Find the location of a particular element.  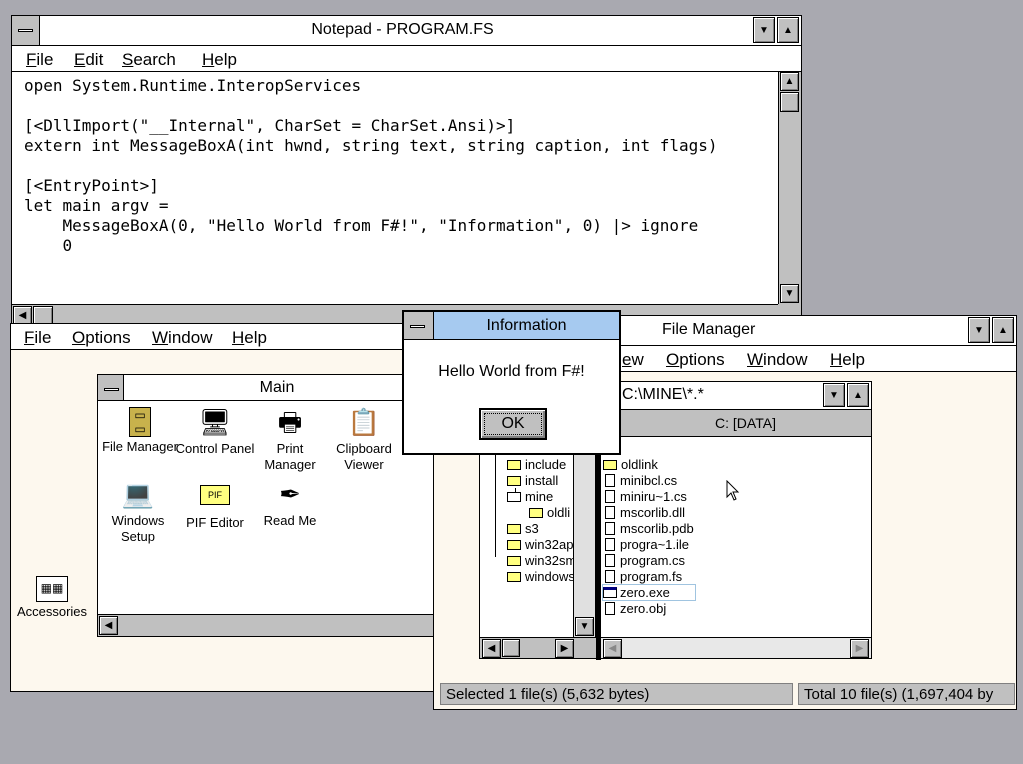

information-dialog: Information Hello World from F#! OK is located at coordinates (511, 382).